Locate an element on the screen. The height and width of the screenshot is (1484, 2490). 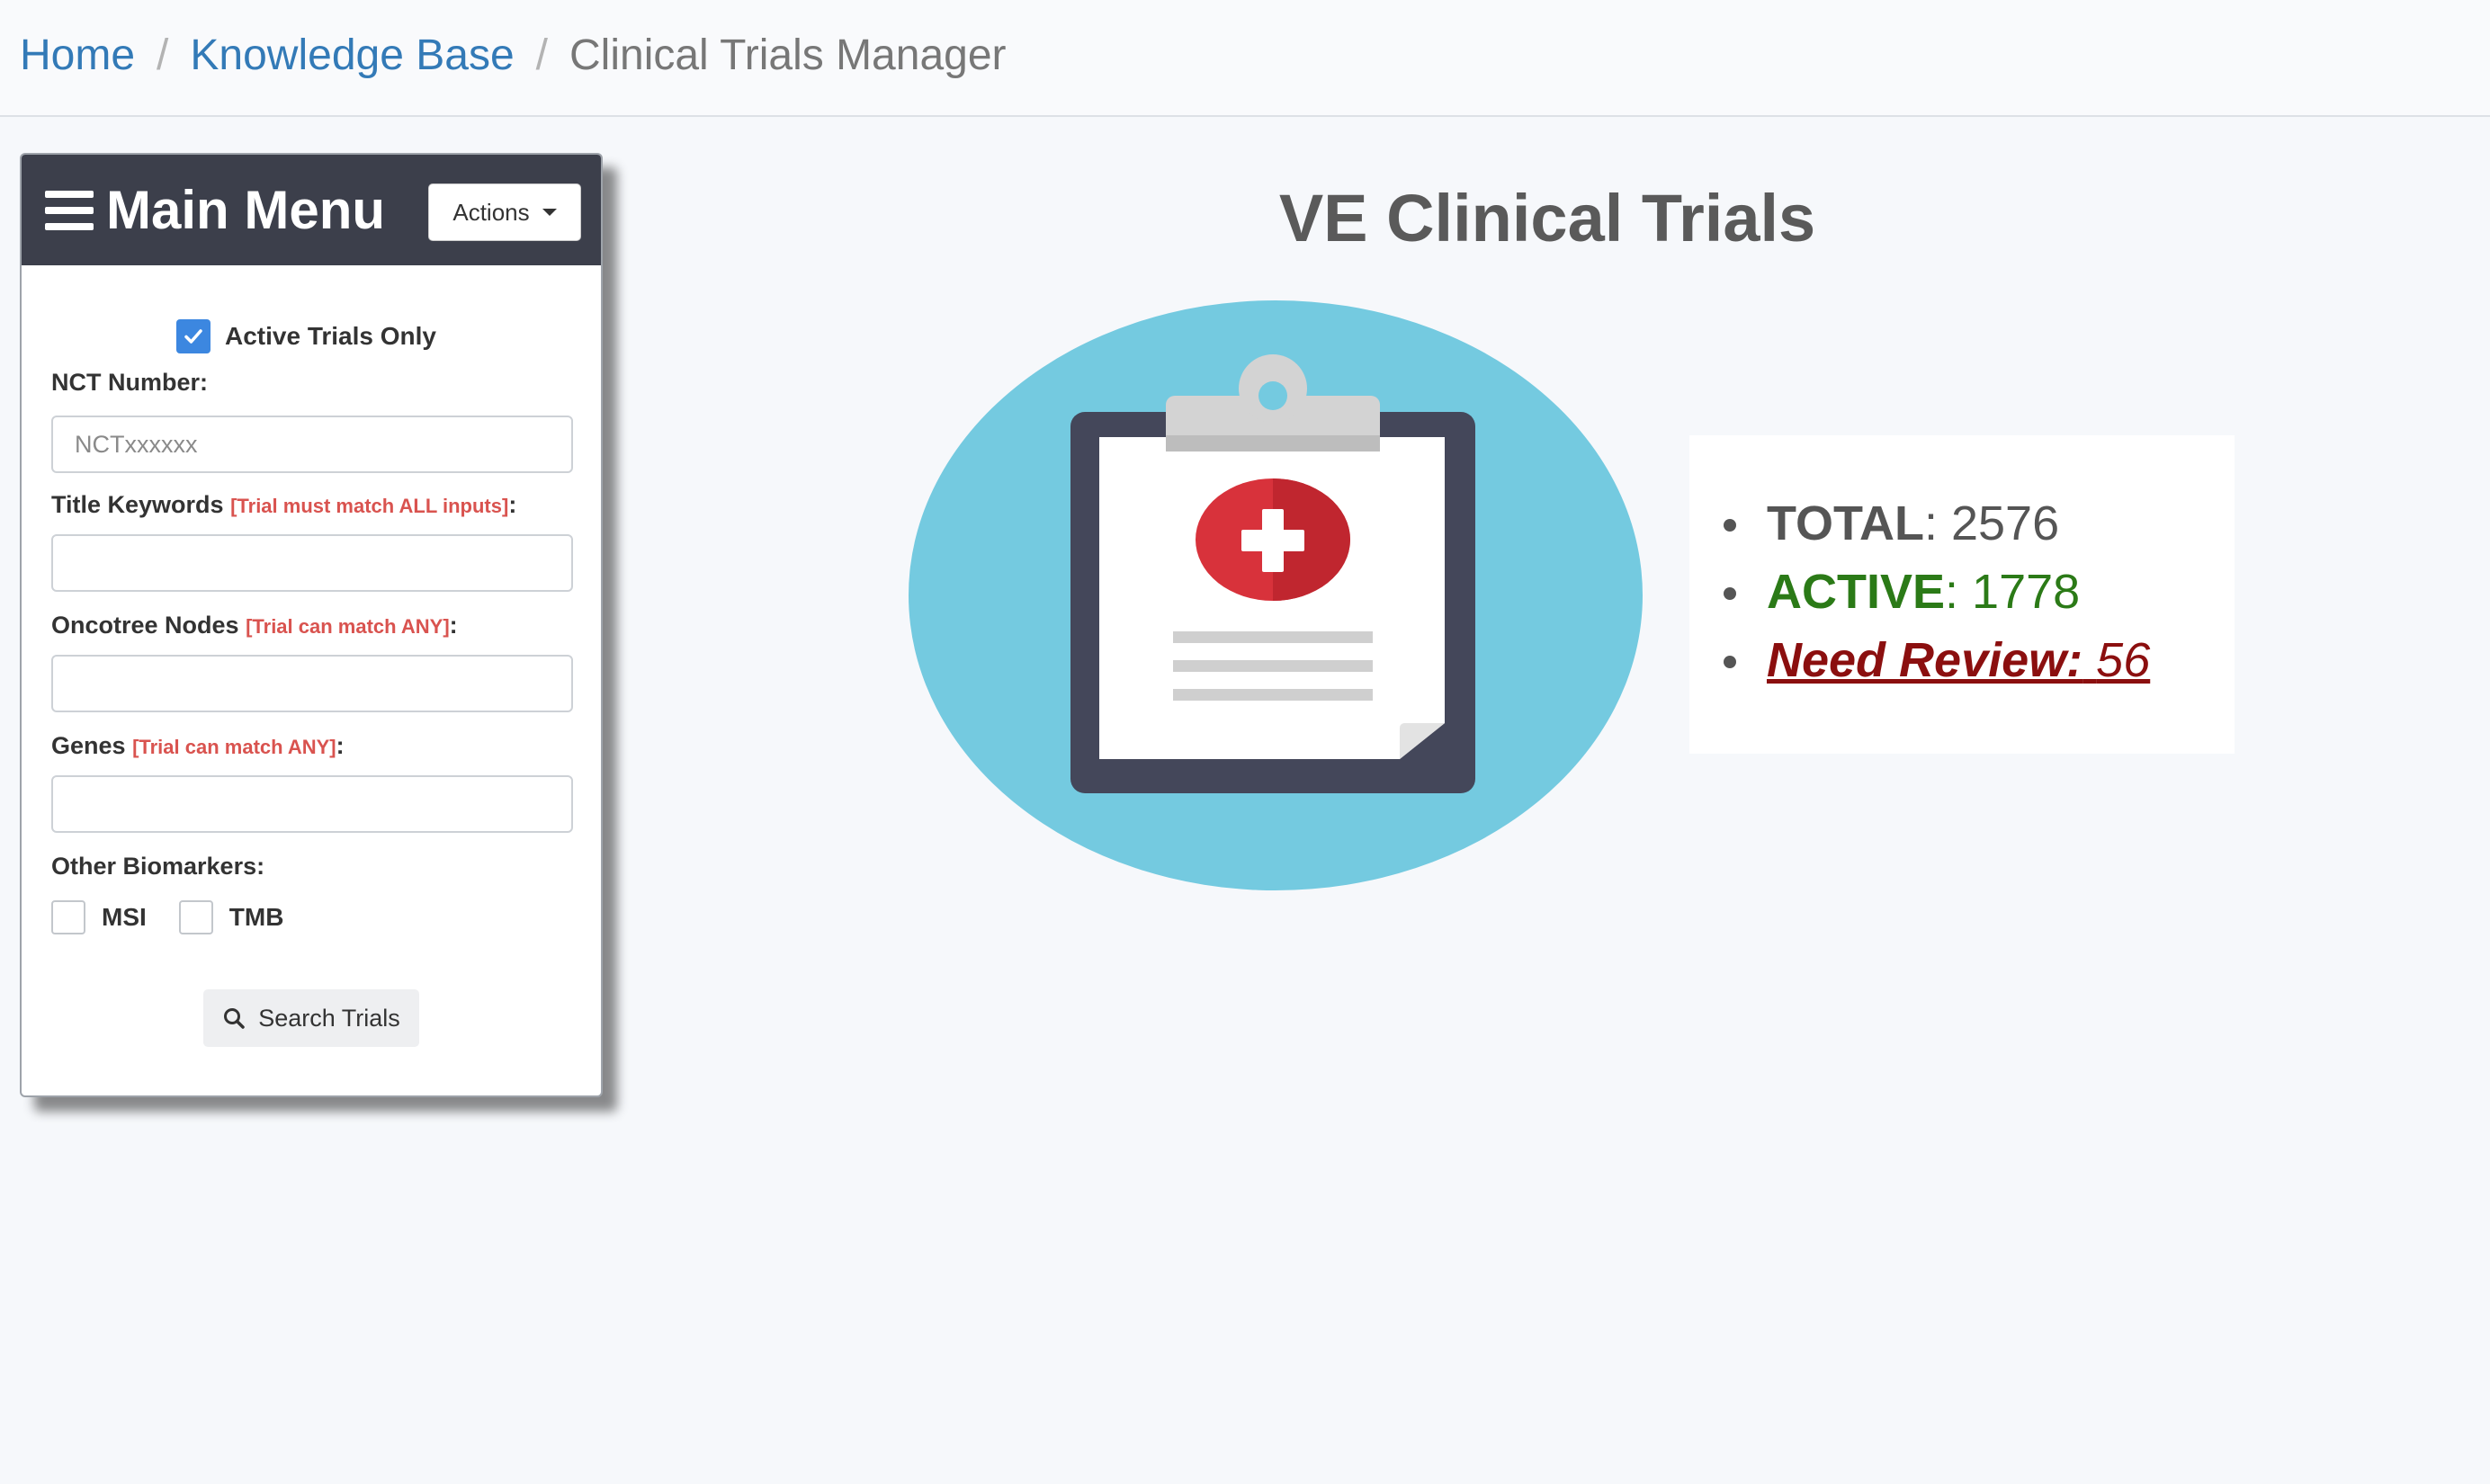
need-review-link: Need Review: 56 is located at coordinates (1958, 660).